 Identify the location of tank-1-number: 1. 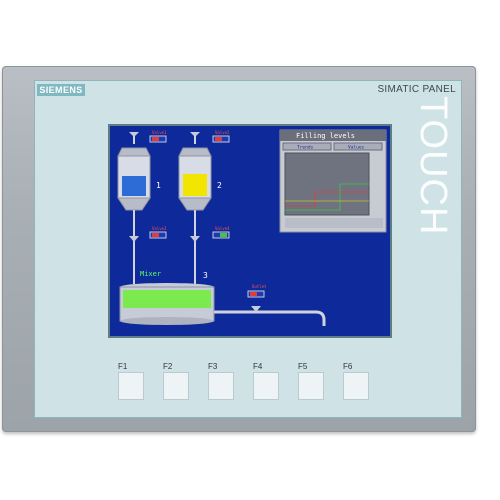
(158, 185).